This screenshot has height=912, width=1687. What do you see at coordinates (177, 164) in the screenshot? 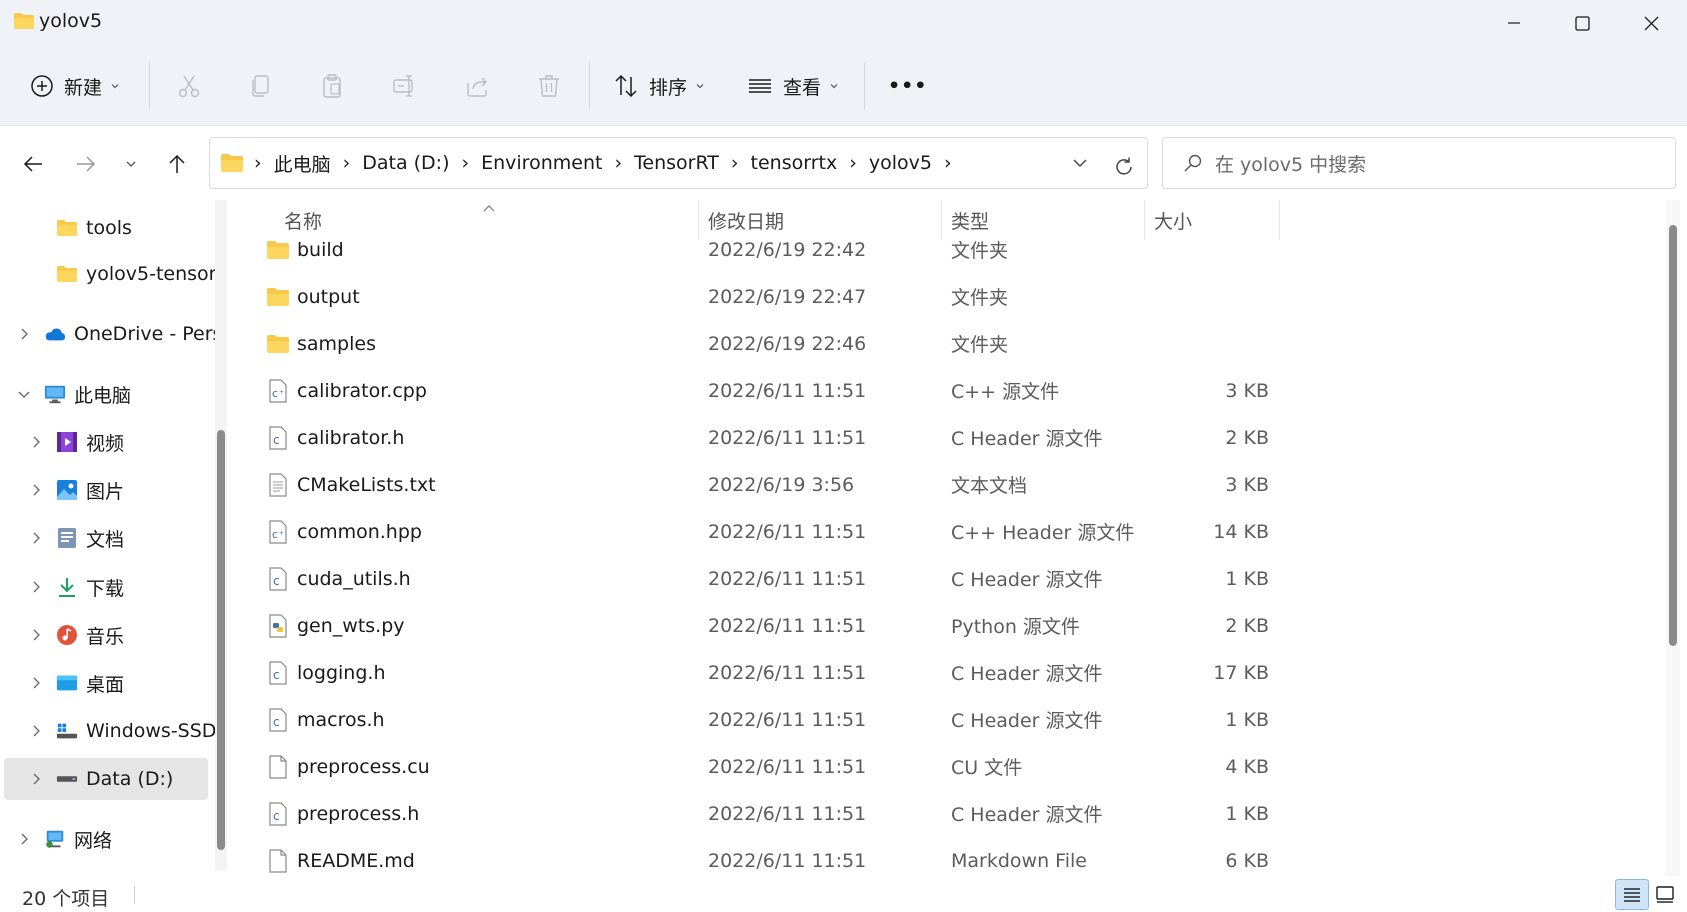
I see `up-button` at bounding box center [177, 164].